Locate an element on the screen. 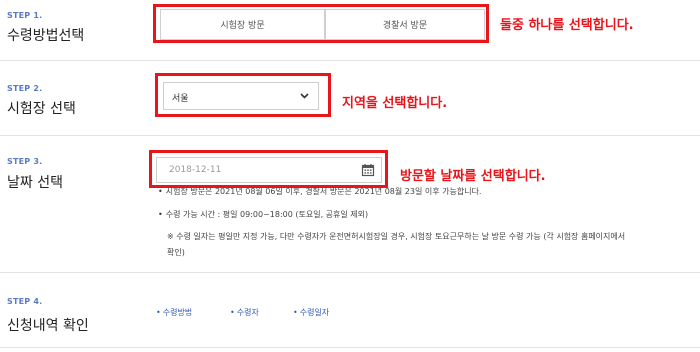 This screenshot has width=700, height=352. notice-pickup-hours: • 수령 가능 시간 : 평일 09:00~18:00 (토요일, 공휴일 제외) is located at coordinates (263, 214).